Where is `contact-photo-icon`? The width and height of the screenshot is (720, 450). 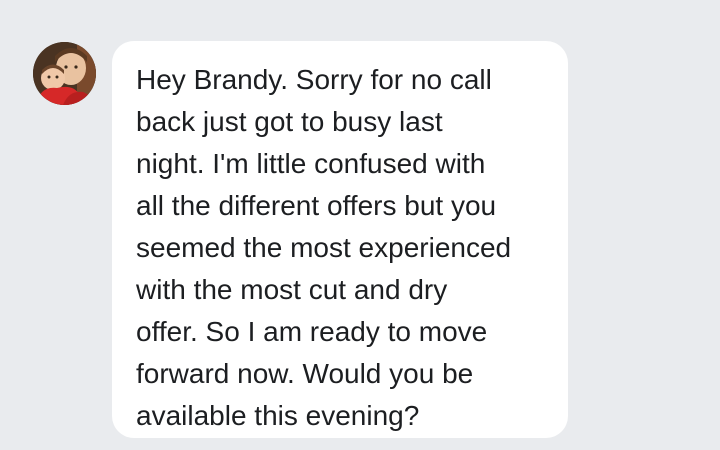 contact-photo-icon is located at coordinates (64, 73).